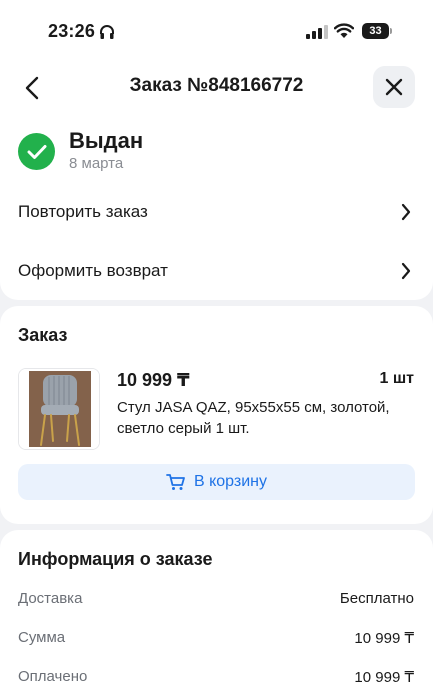  What do you see at coordinates (216, 679) in the screenshot?
I see `info-row-paid: Оплачено 10 999 ₸` at bounding box center [216, 679].